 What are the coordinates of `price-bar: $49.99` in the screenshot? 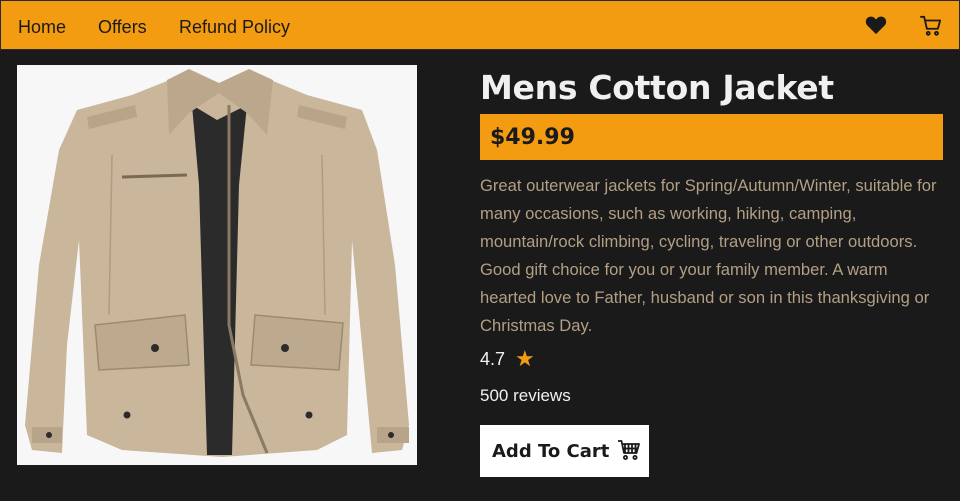 It's located at (711, 137).